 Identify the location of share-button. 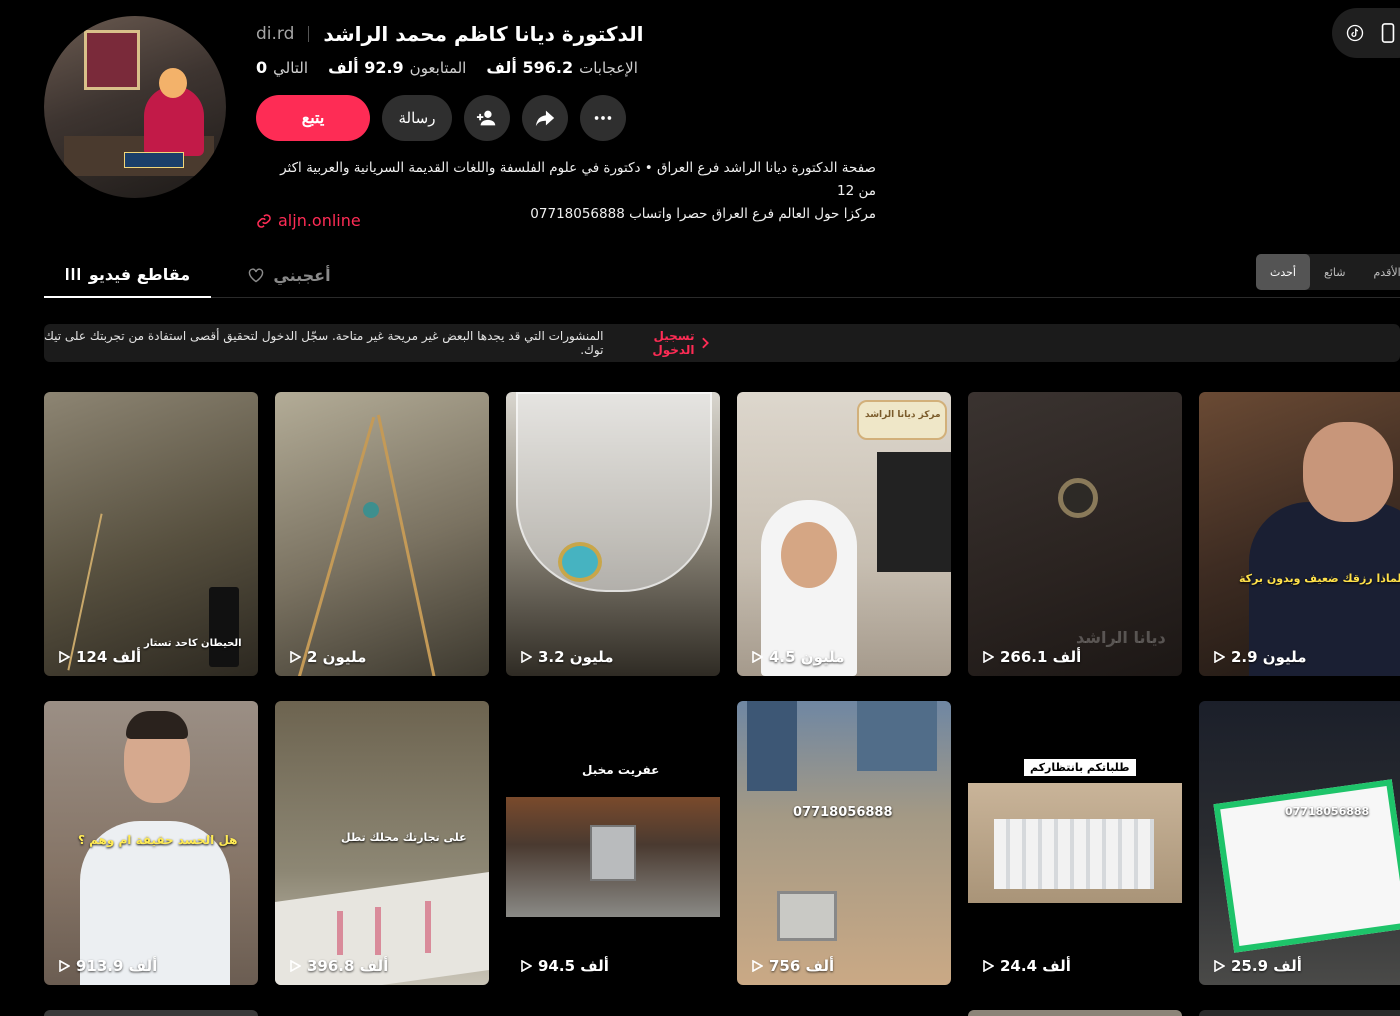
(545, 118).